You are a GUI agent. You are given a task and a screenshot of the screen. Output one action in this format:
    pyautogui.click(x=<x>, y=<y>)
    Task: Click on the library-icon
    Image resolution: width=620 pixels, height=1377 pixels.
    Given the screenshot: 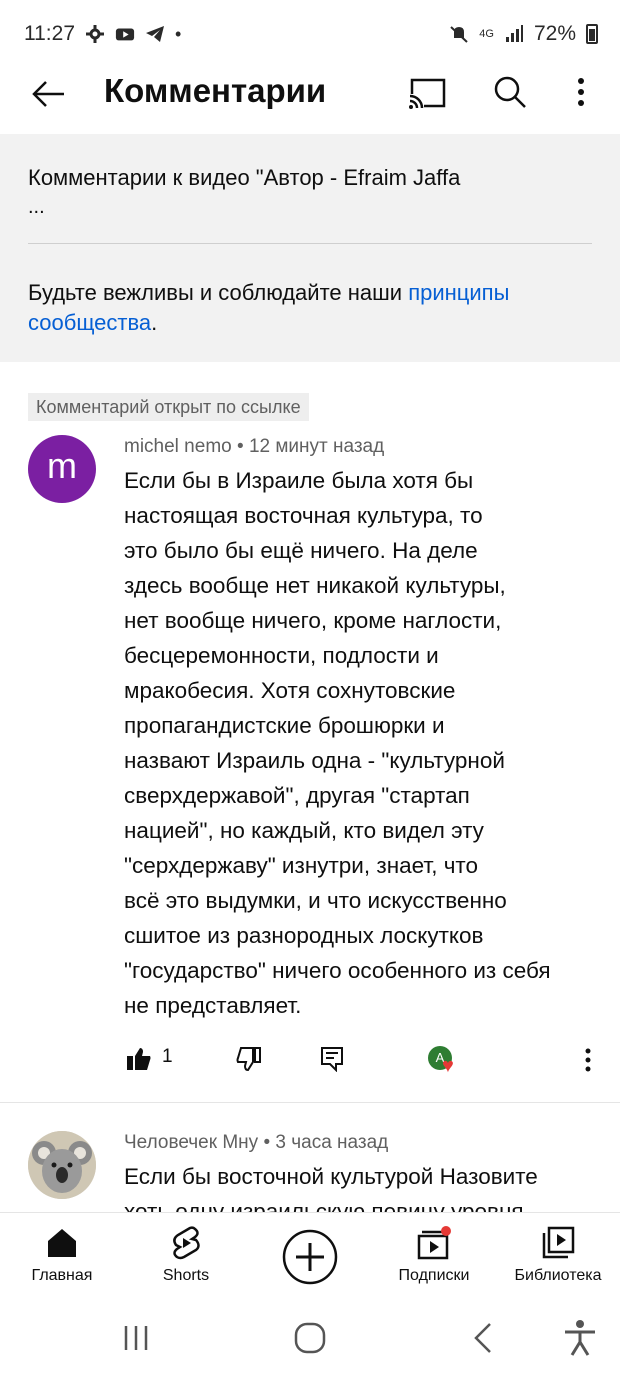 What is the action you would take?
    pyautogui.click(x=558, y=1242)
    